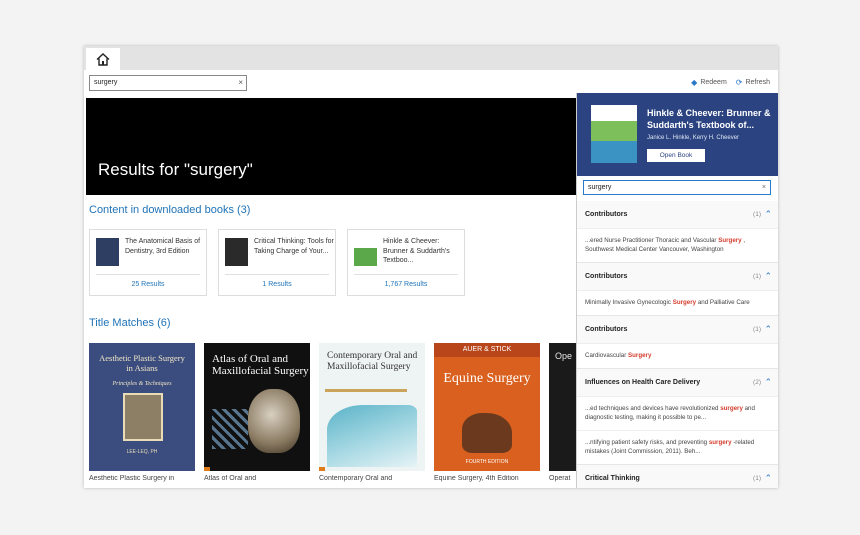 The width and height of the screenshot is (860, 535). What do you see at coordinates (676, 155) in the screenshot?
I see `open-book-button: Open Book` at bounding box center [676, 155].